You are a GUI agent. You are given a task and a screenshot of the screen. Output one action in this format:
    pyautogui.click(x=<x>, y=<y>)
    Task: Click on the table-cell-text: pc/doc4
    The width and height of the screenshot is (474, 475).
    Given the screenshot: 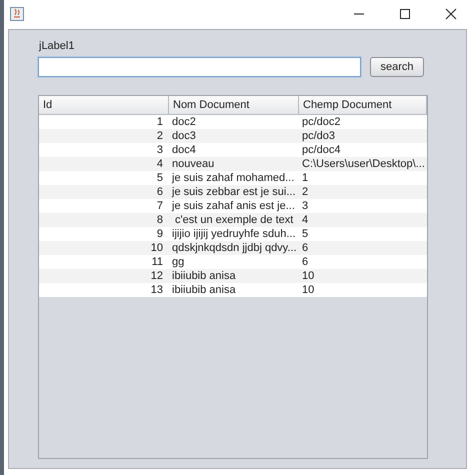 What is the action you would take?
    pyautogui.click(x=321, y=150)
    